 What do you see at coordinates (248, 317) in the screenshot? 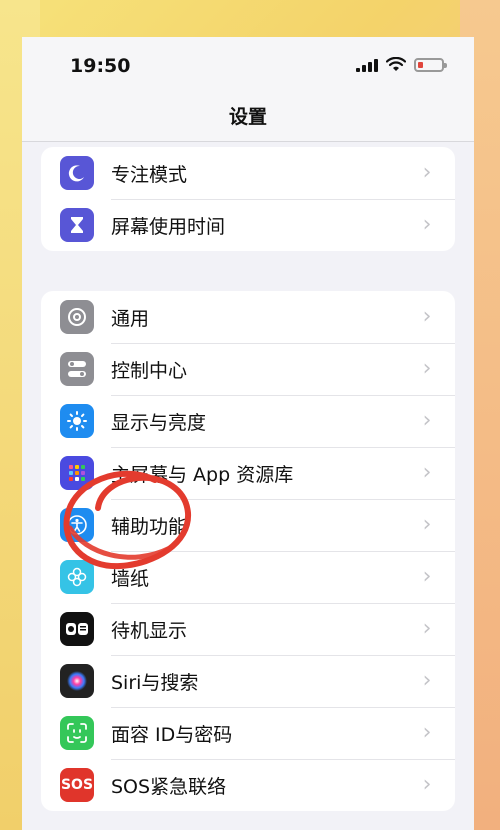
I see `settings-row-general: 通用 ›` at bounding box center [248, 317].